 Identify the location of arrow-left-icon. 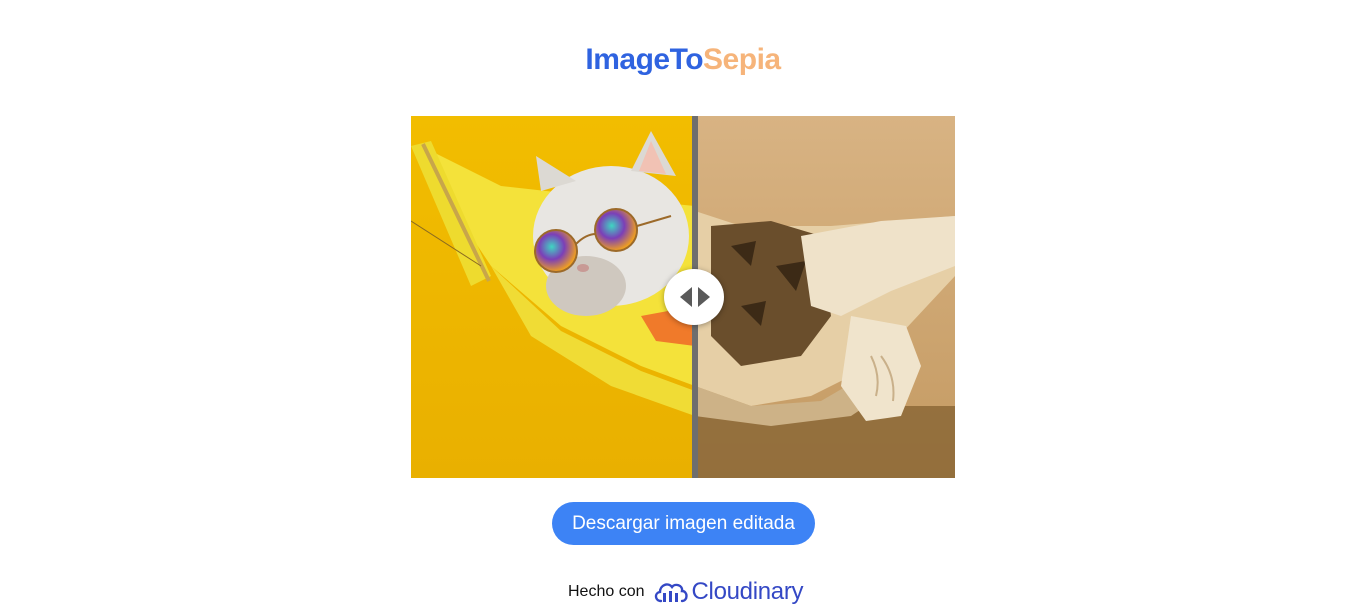
(686, 297).